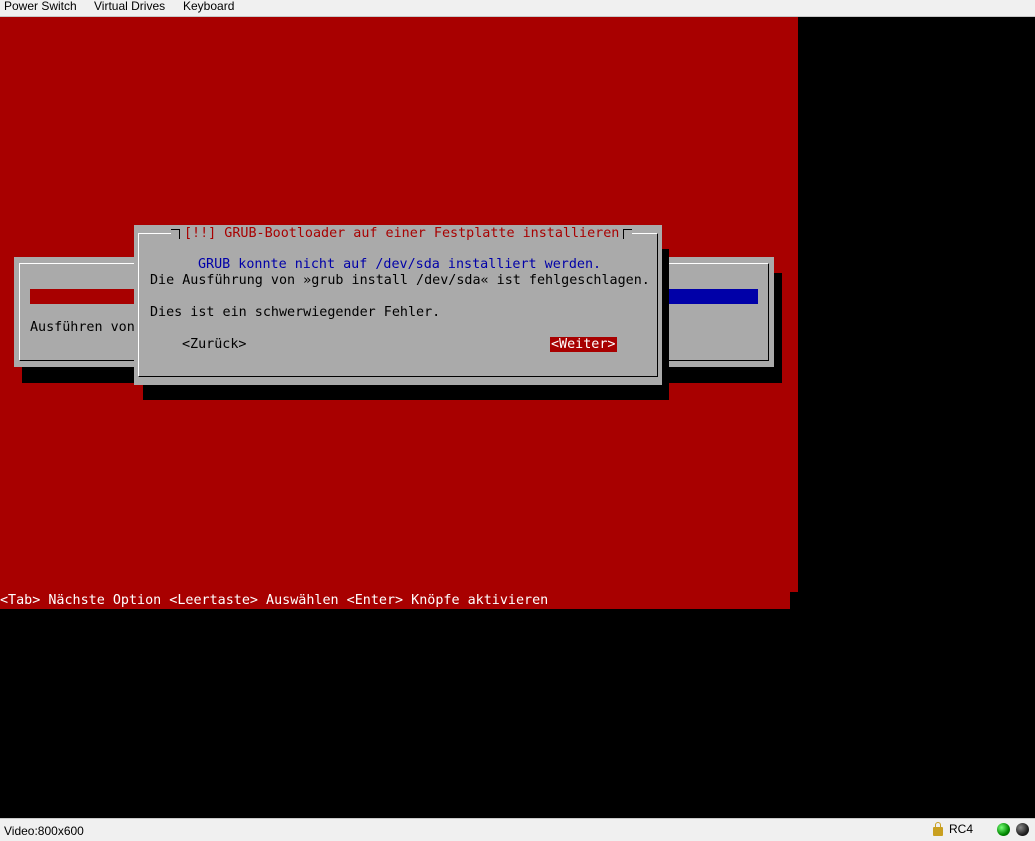 This screenshot has width=1035, height=841. Describe the element at coordinates (295, 312) in the screenshot. I see `error-severity: Dies ist ein schwerwiegender Fehler.` at that location.